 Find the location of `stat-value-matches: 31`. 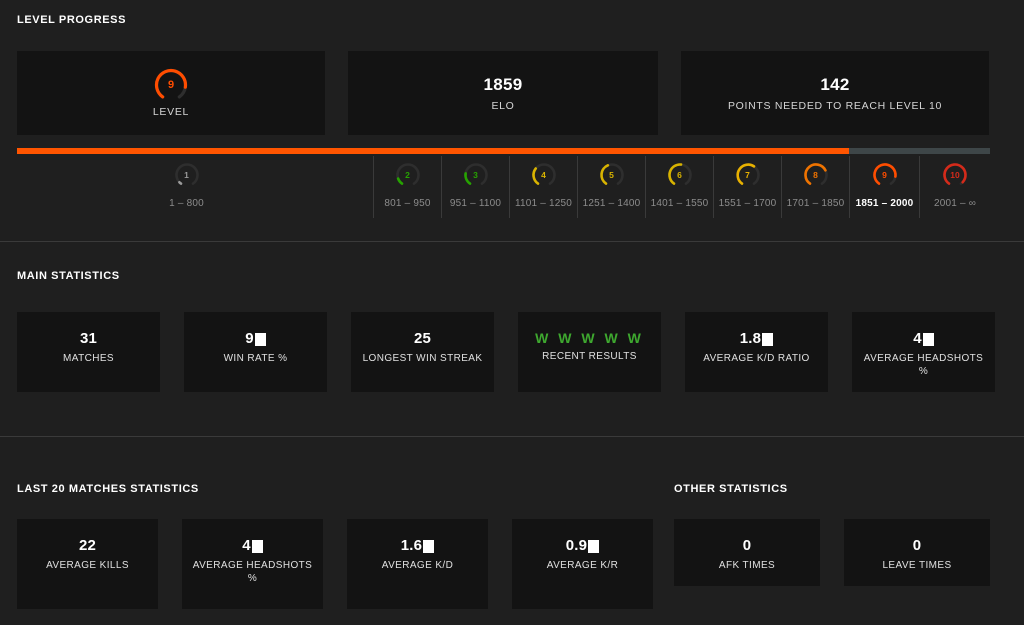

stat-value-matches: 31 is located at coordinates (88, 339).